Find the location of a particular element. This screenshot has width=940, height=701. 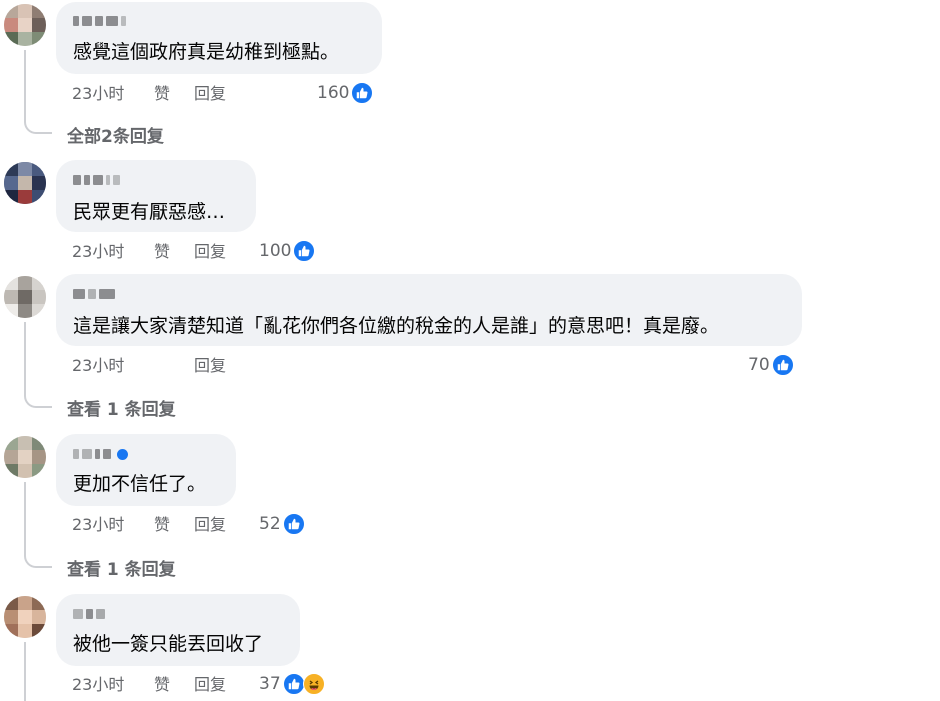

comment-bubble: 被他一簽只能丟回收了 is located at coordinates (178, 630).